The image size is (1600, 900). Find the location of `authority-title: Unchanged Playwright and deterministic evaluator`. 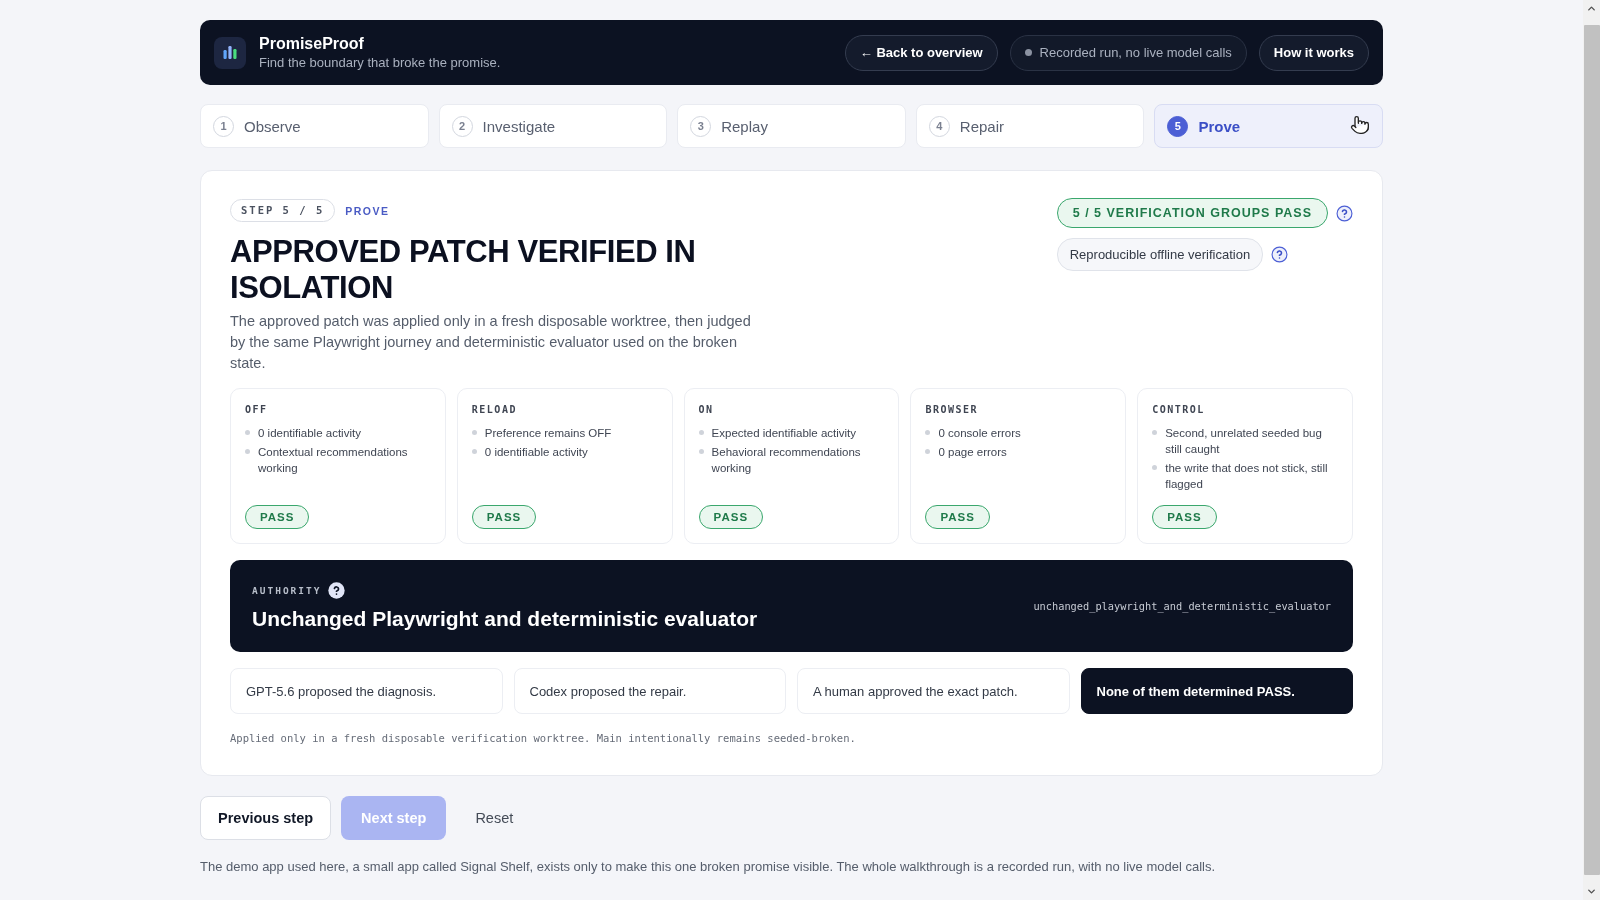

authority-title: Unchanged Playwright and deterministic evaluator is located at coordinates (505, 618).